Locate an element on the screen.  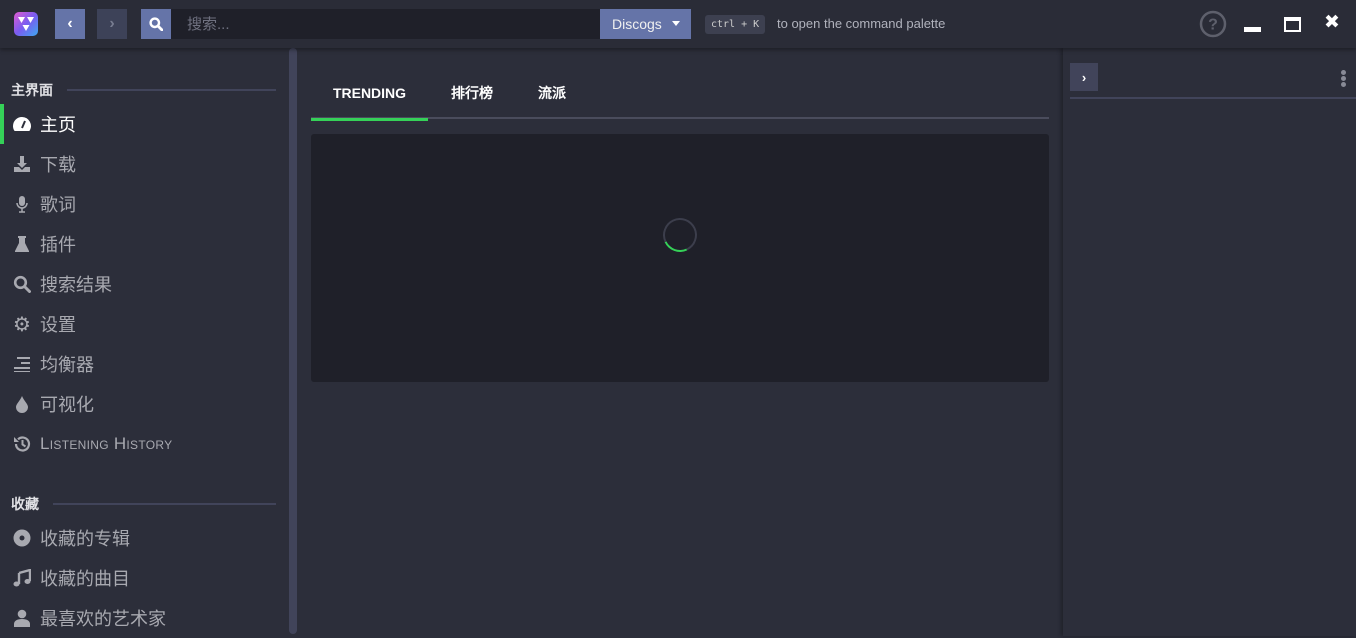
chevron-left-icon: ‹ is located at coordinates (70, 23).